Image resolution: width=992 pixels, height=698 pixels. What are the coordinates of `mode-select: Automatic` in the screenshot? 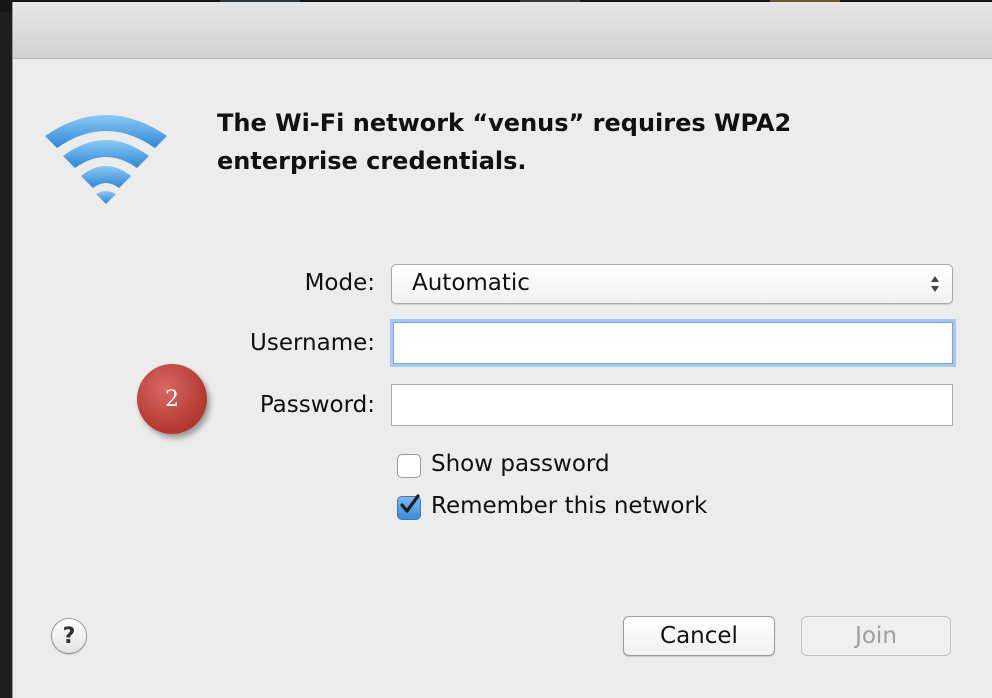 It's located at (672, 284).